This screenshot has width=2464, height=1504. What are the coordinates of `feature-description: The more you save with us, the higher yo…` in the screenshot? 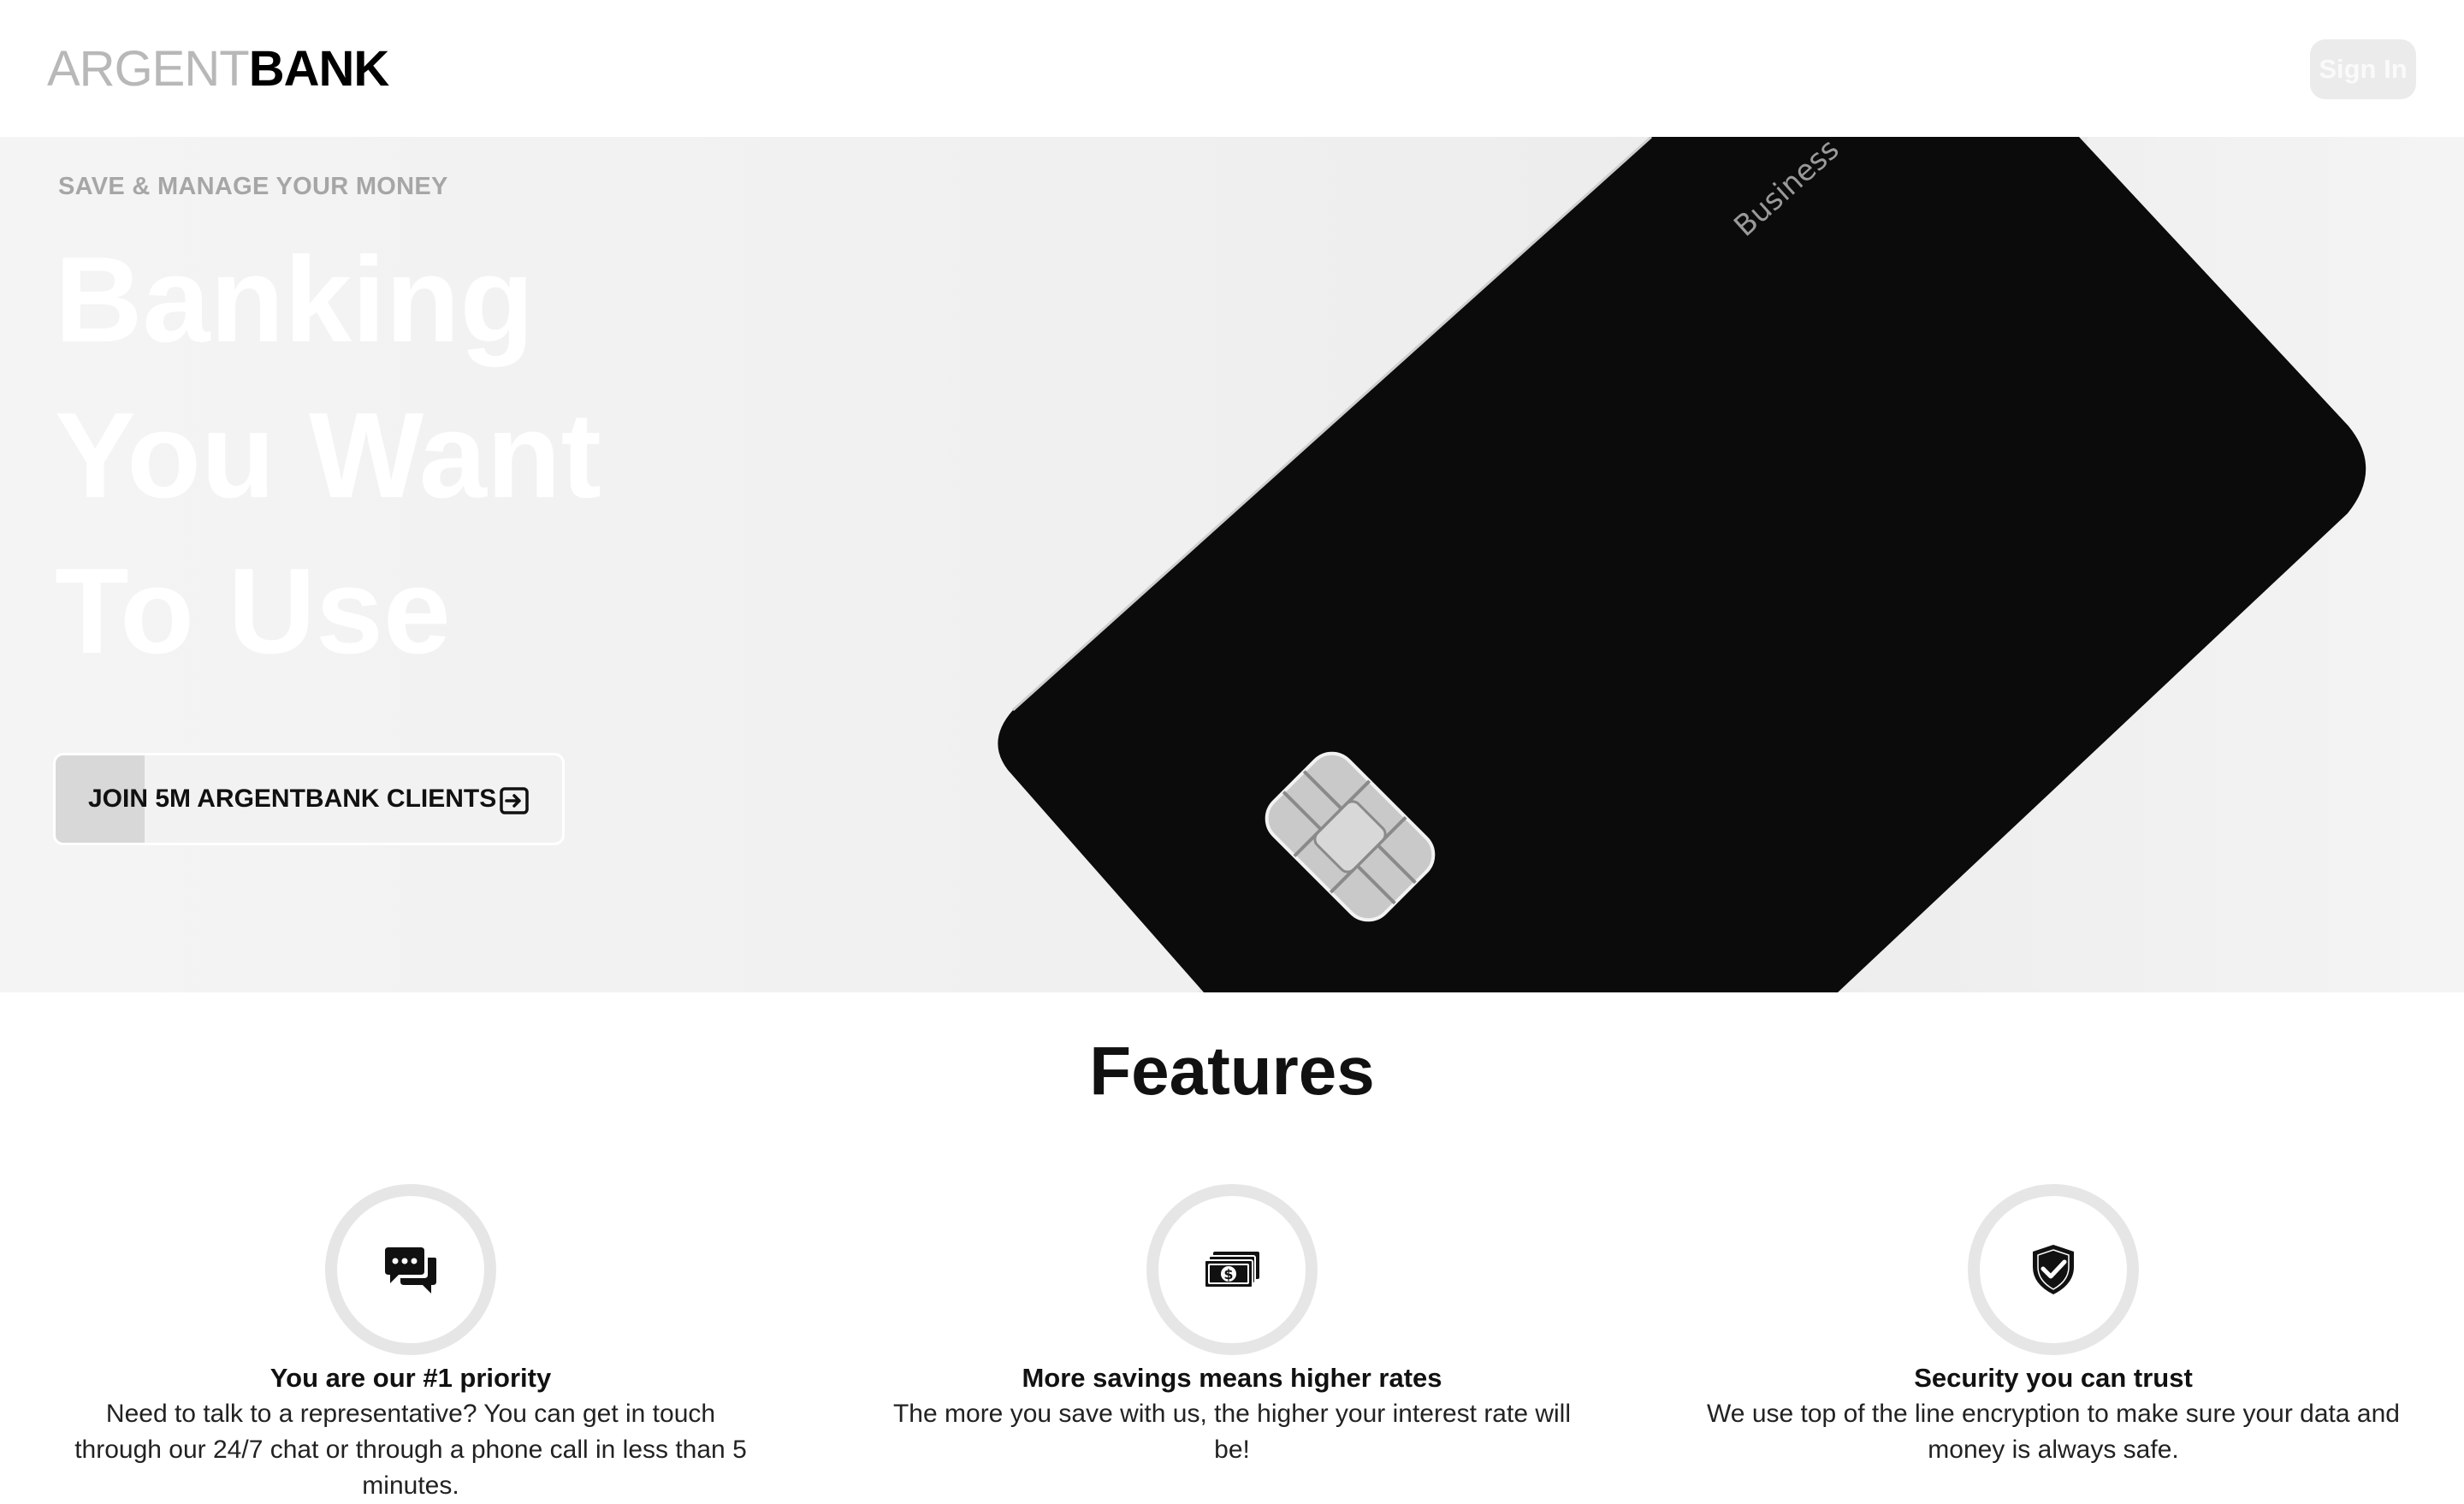 It's located at (1232, 1432).